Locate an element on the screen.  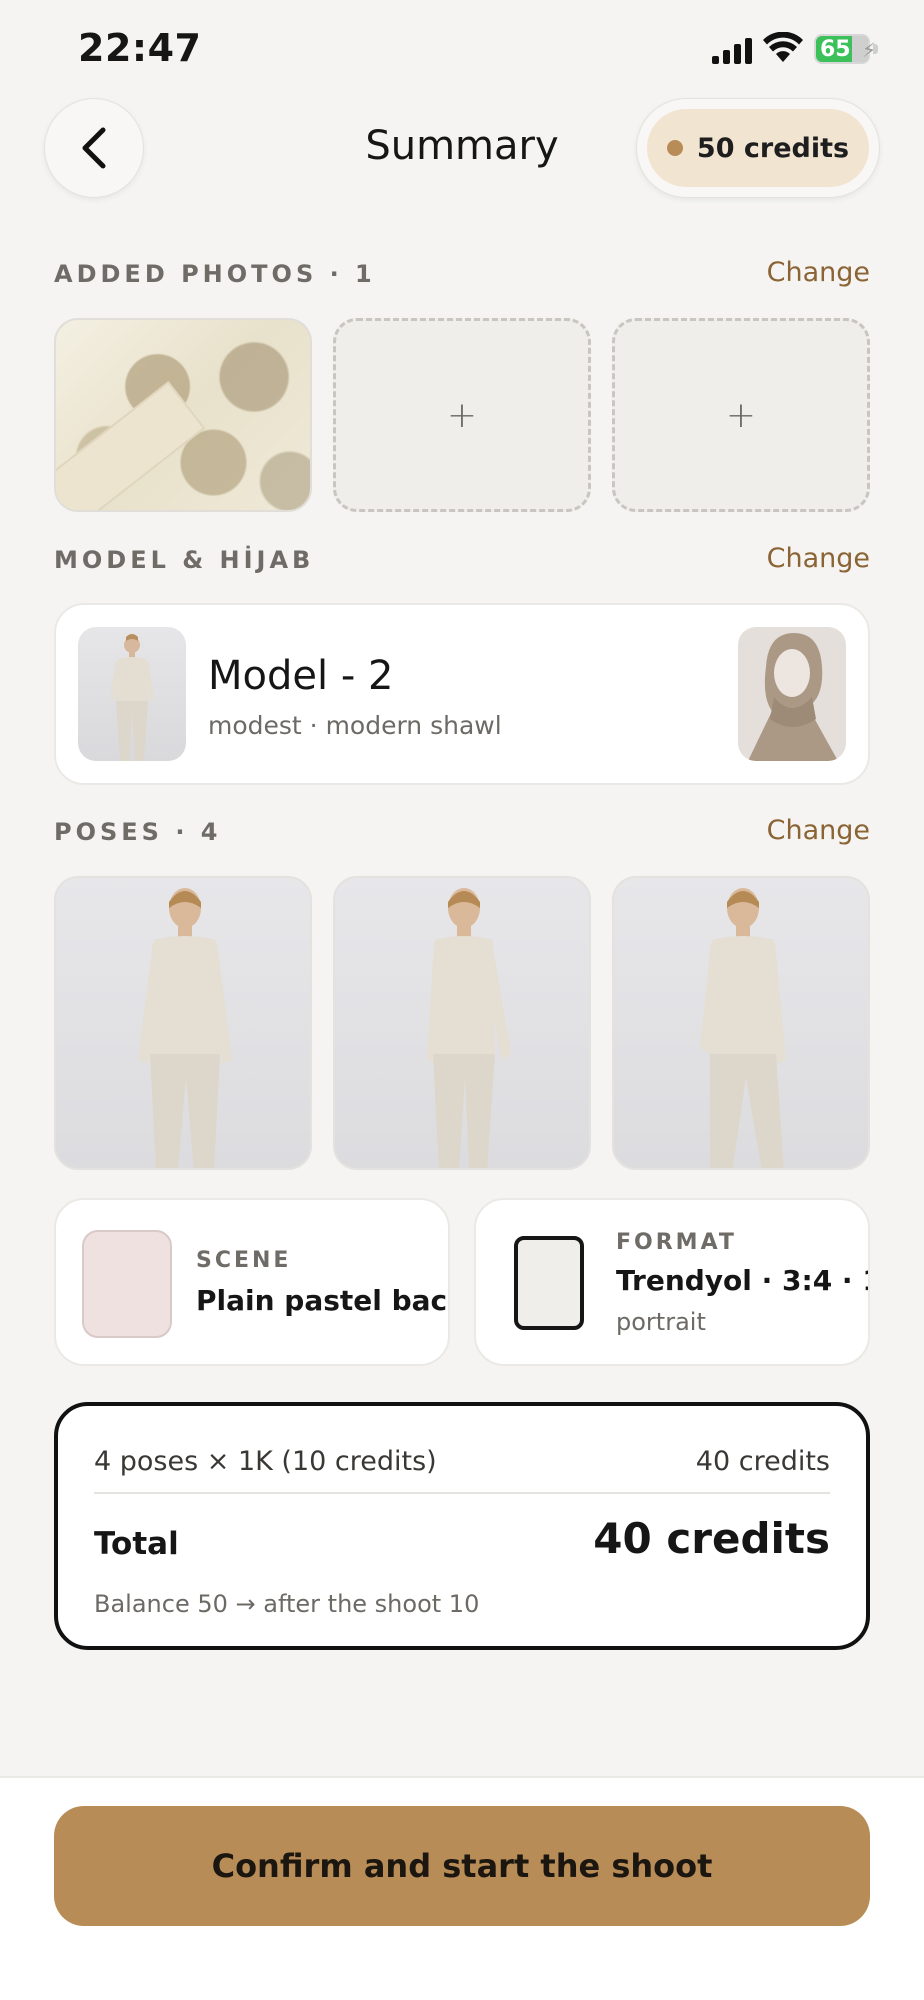
model-name: Model - 2 is located at coordinates (301, 676).